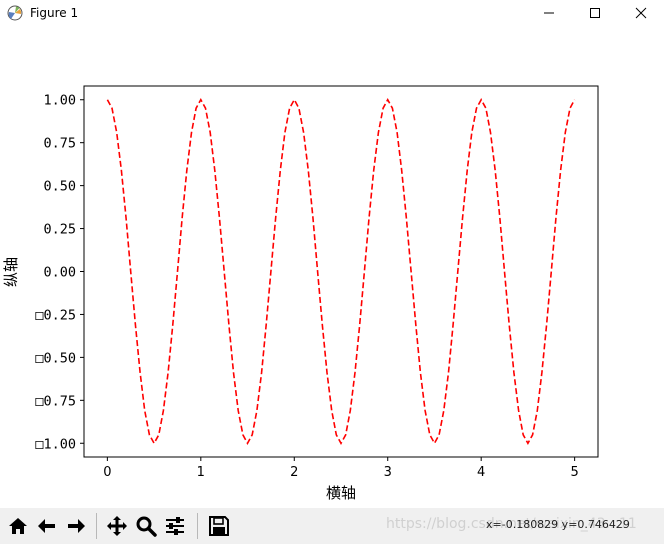 The height and width of the screenshot is (544, 664). What do you see at coordinates (294, 472) in the screenshot?
I see `x-tick-label: 2` at bounding box center [294, 472].